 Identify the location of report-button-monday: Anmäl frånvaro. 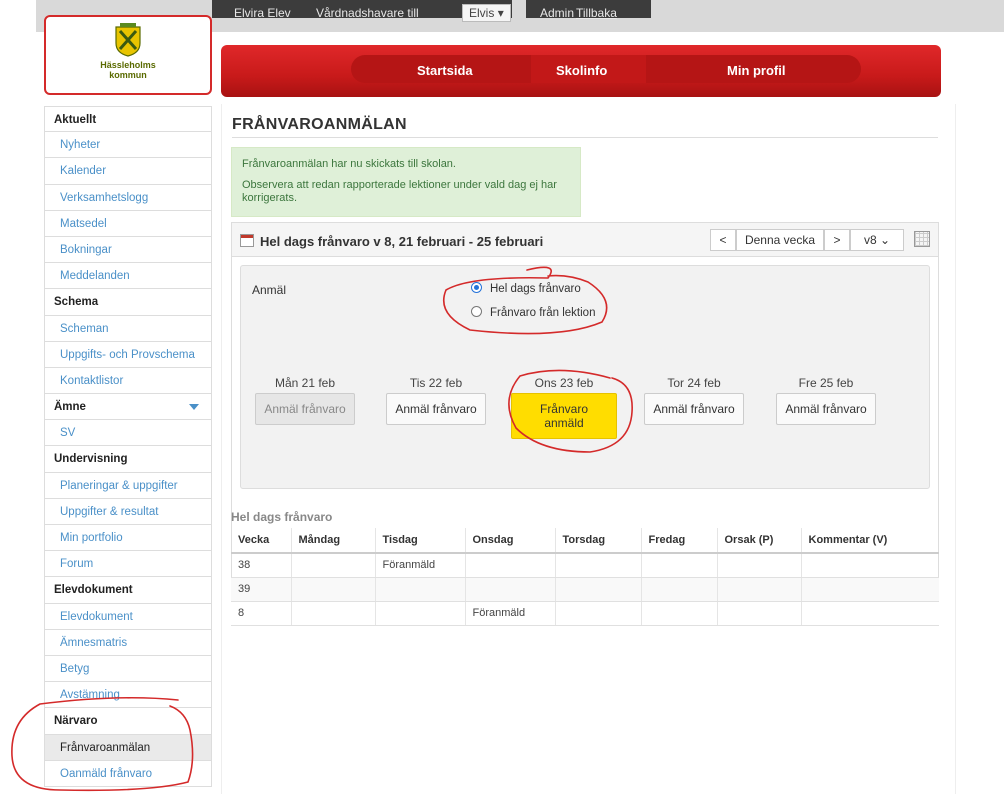
(305, 409).